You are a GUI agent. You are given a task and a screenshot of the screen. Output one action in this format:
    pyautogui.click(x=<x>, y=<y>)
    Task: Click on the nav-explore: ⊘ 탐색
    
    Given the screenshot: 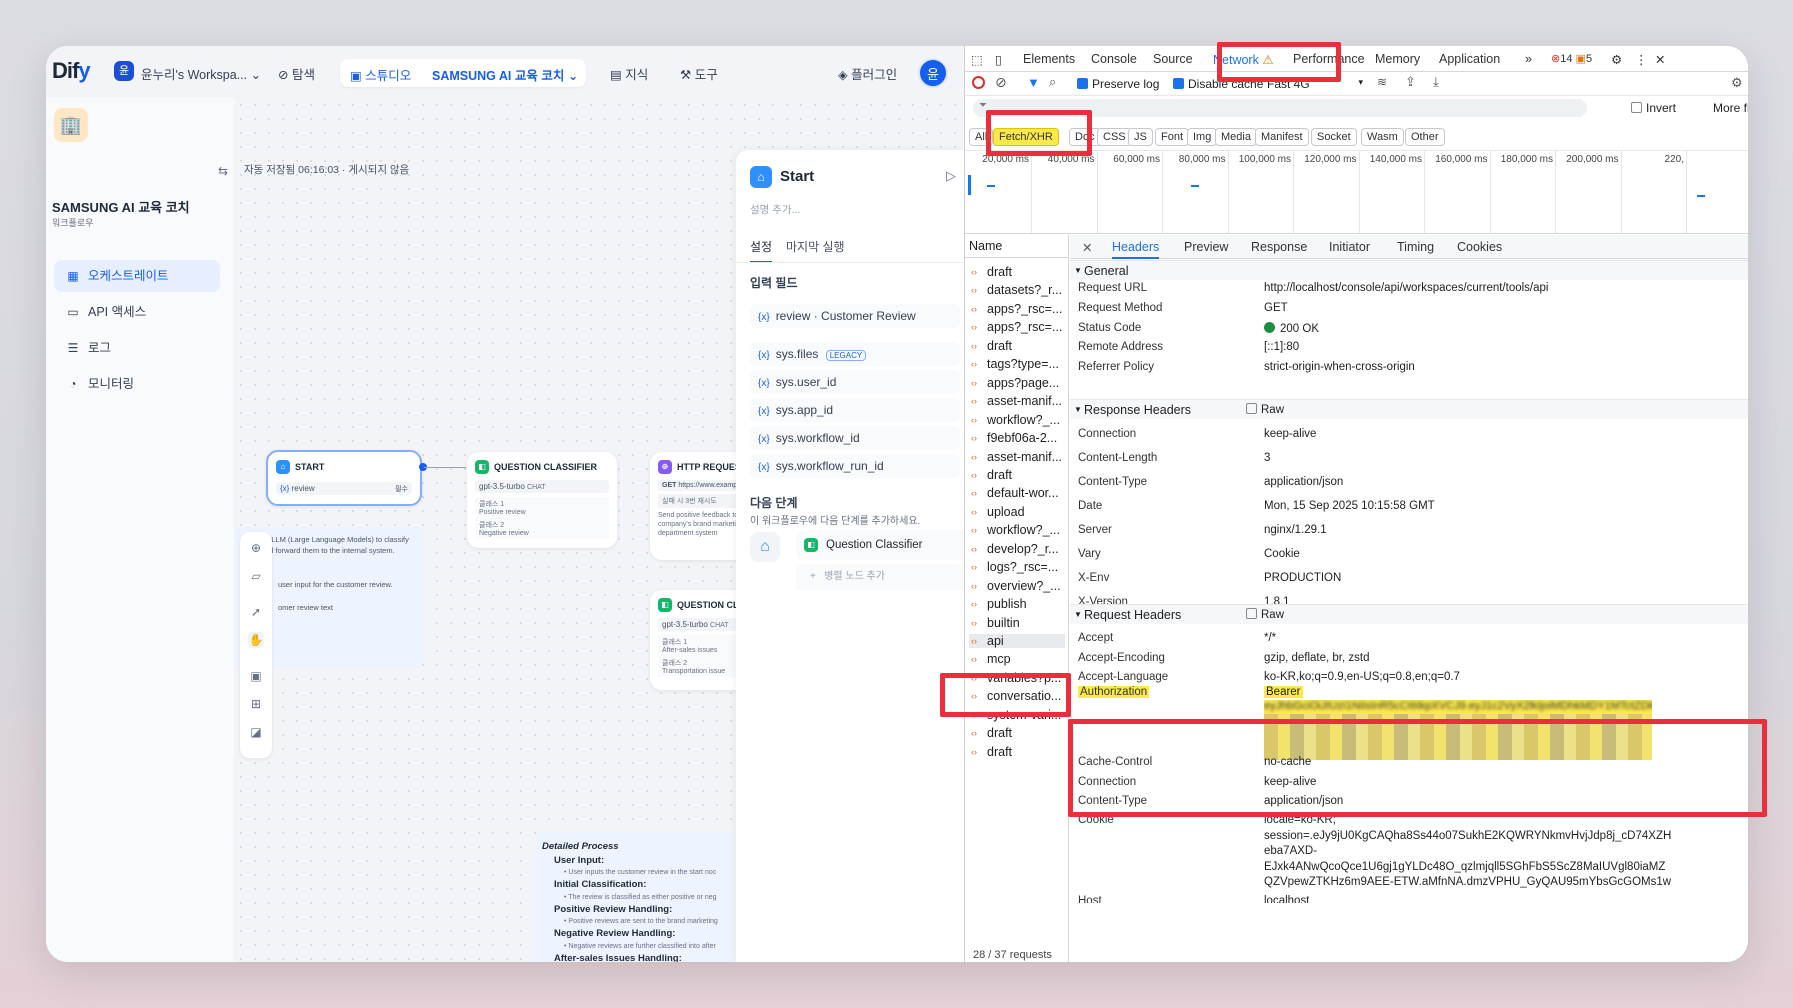 What is the action you would take?
    pyautogui.click(x=296, y=73)
    